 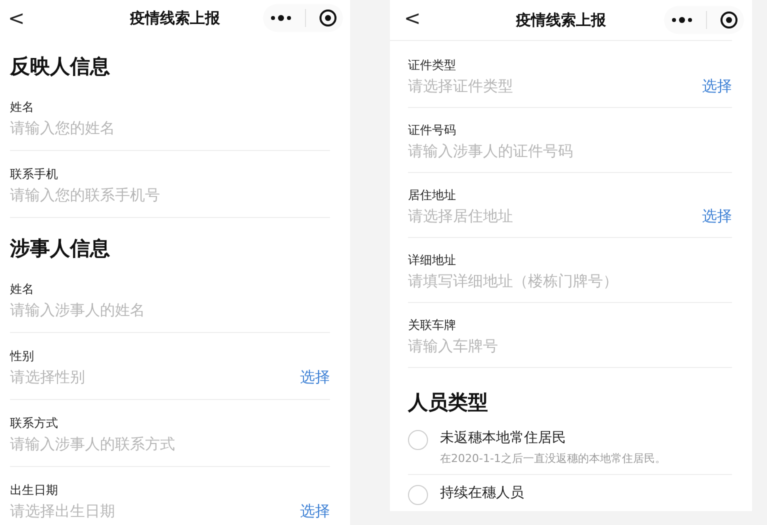 I want to click on field-label: 出生日期, so click(x=34, y=490).